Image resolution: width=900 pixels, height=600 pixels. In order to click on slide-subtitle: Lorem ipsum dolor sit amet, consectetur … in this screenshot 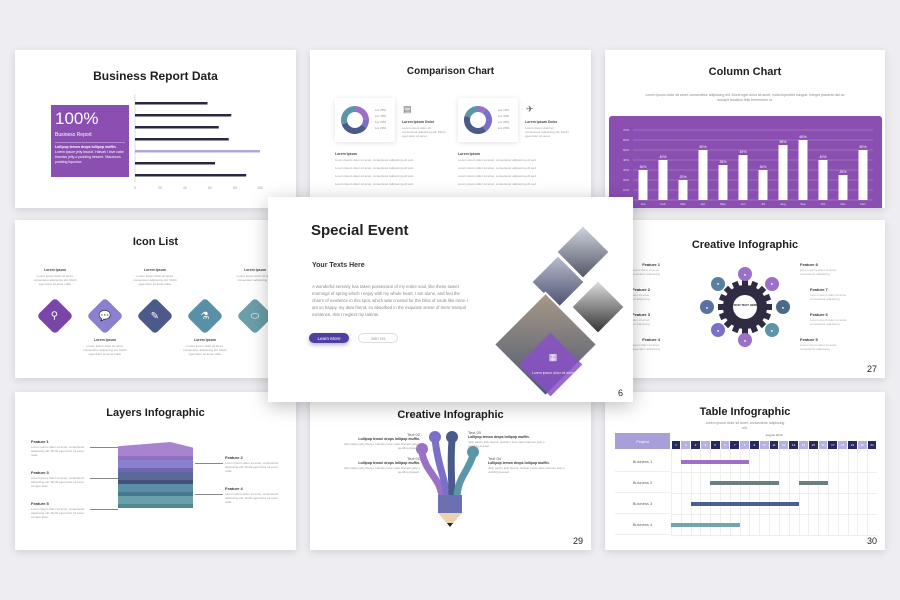, I will do `click(745, 97)`.